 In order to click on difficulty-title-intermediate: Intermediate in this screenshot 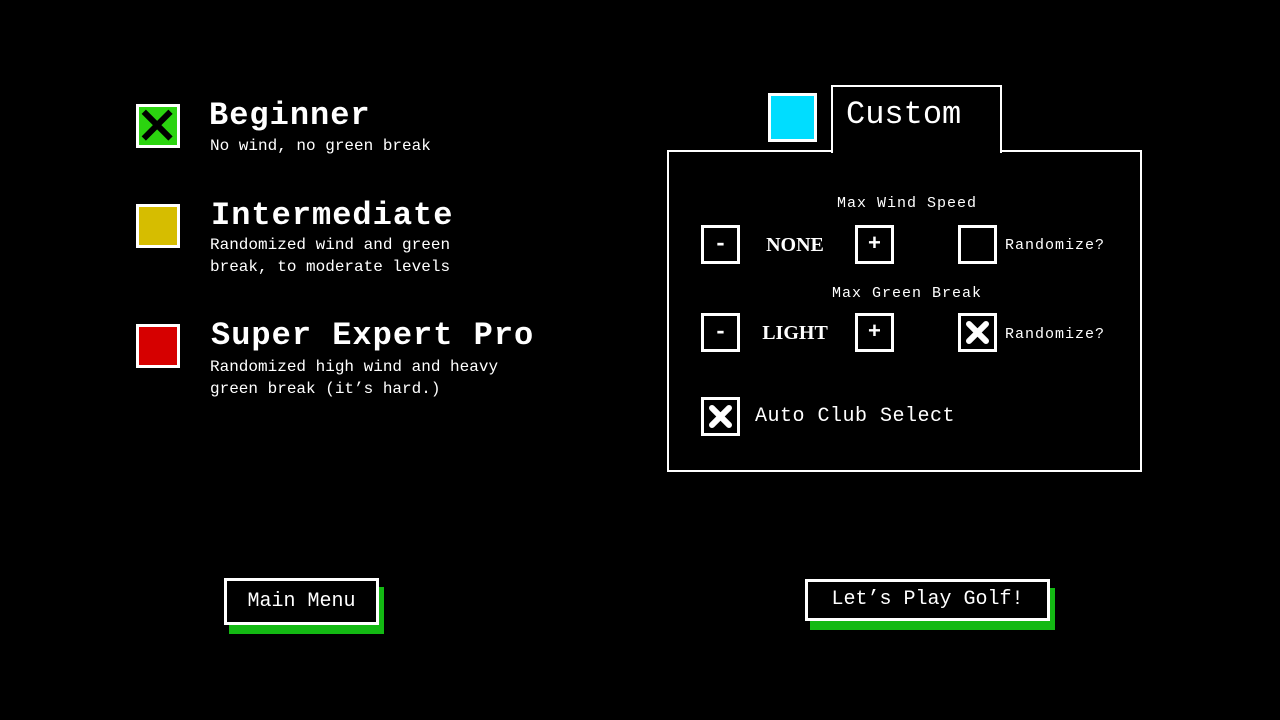, I will do `click(332, 216)`.